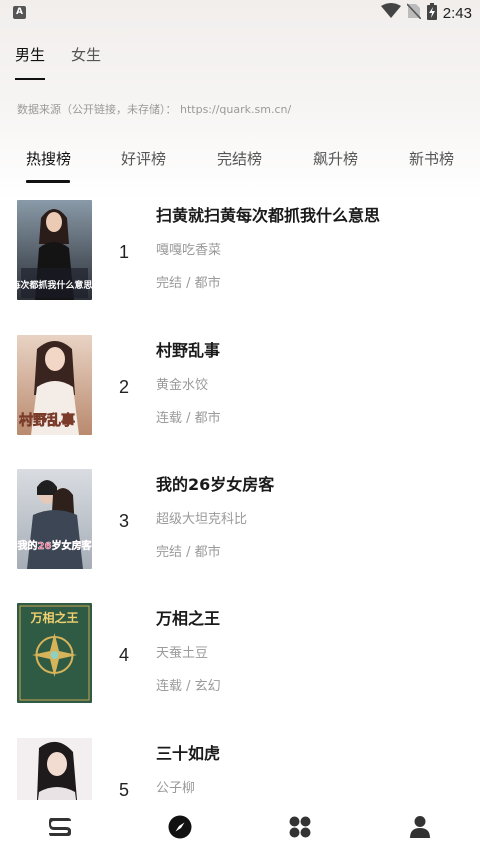 Image resolution: width=480 pixels, height=853 pixels. I want to click on bookshelf-icon, so click(60, 827).